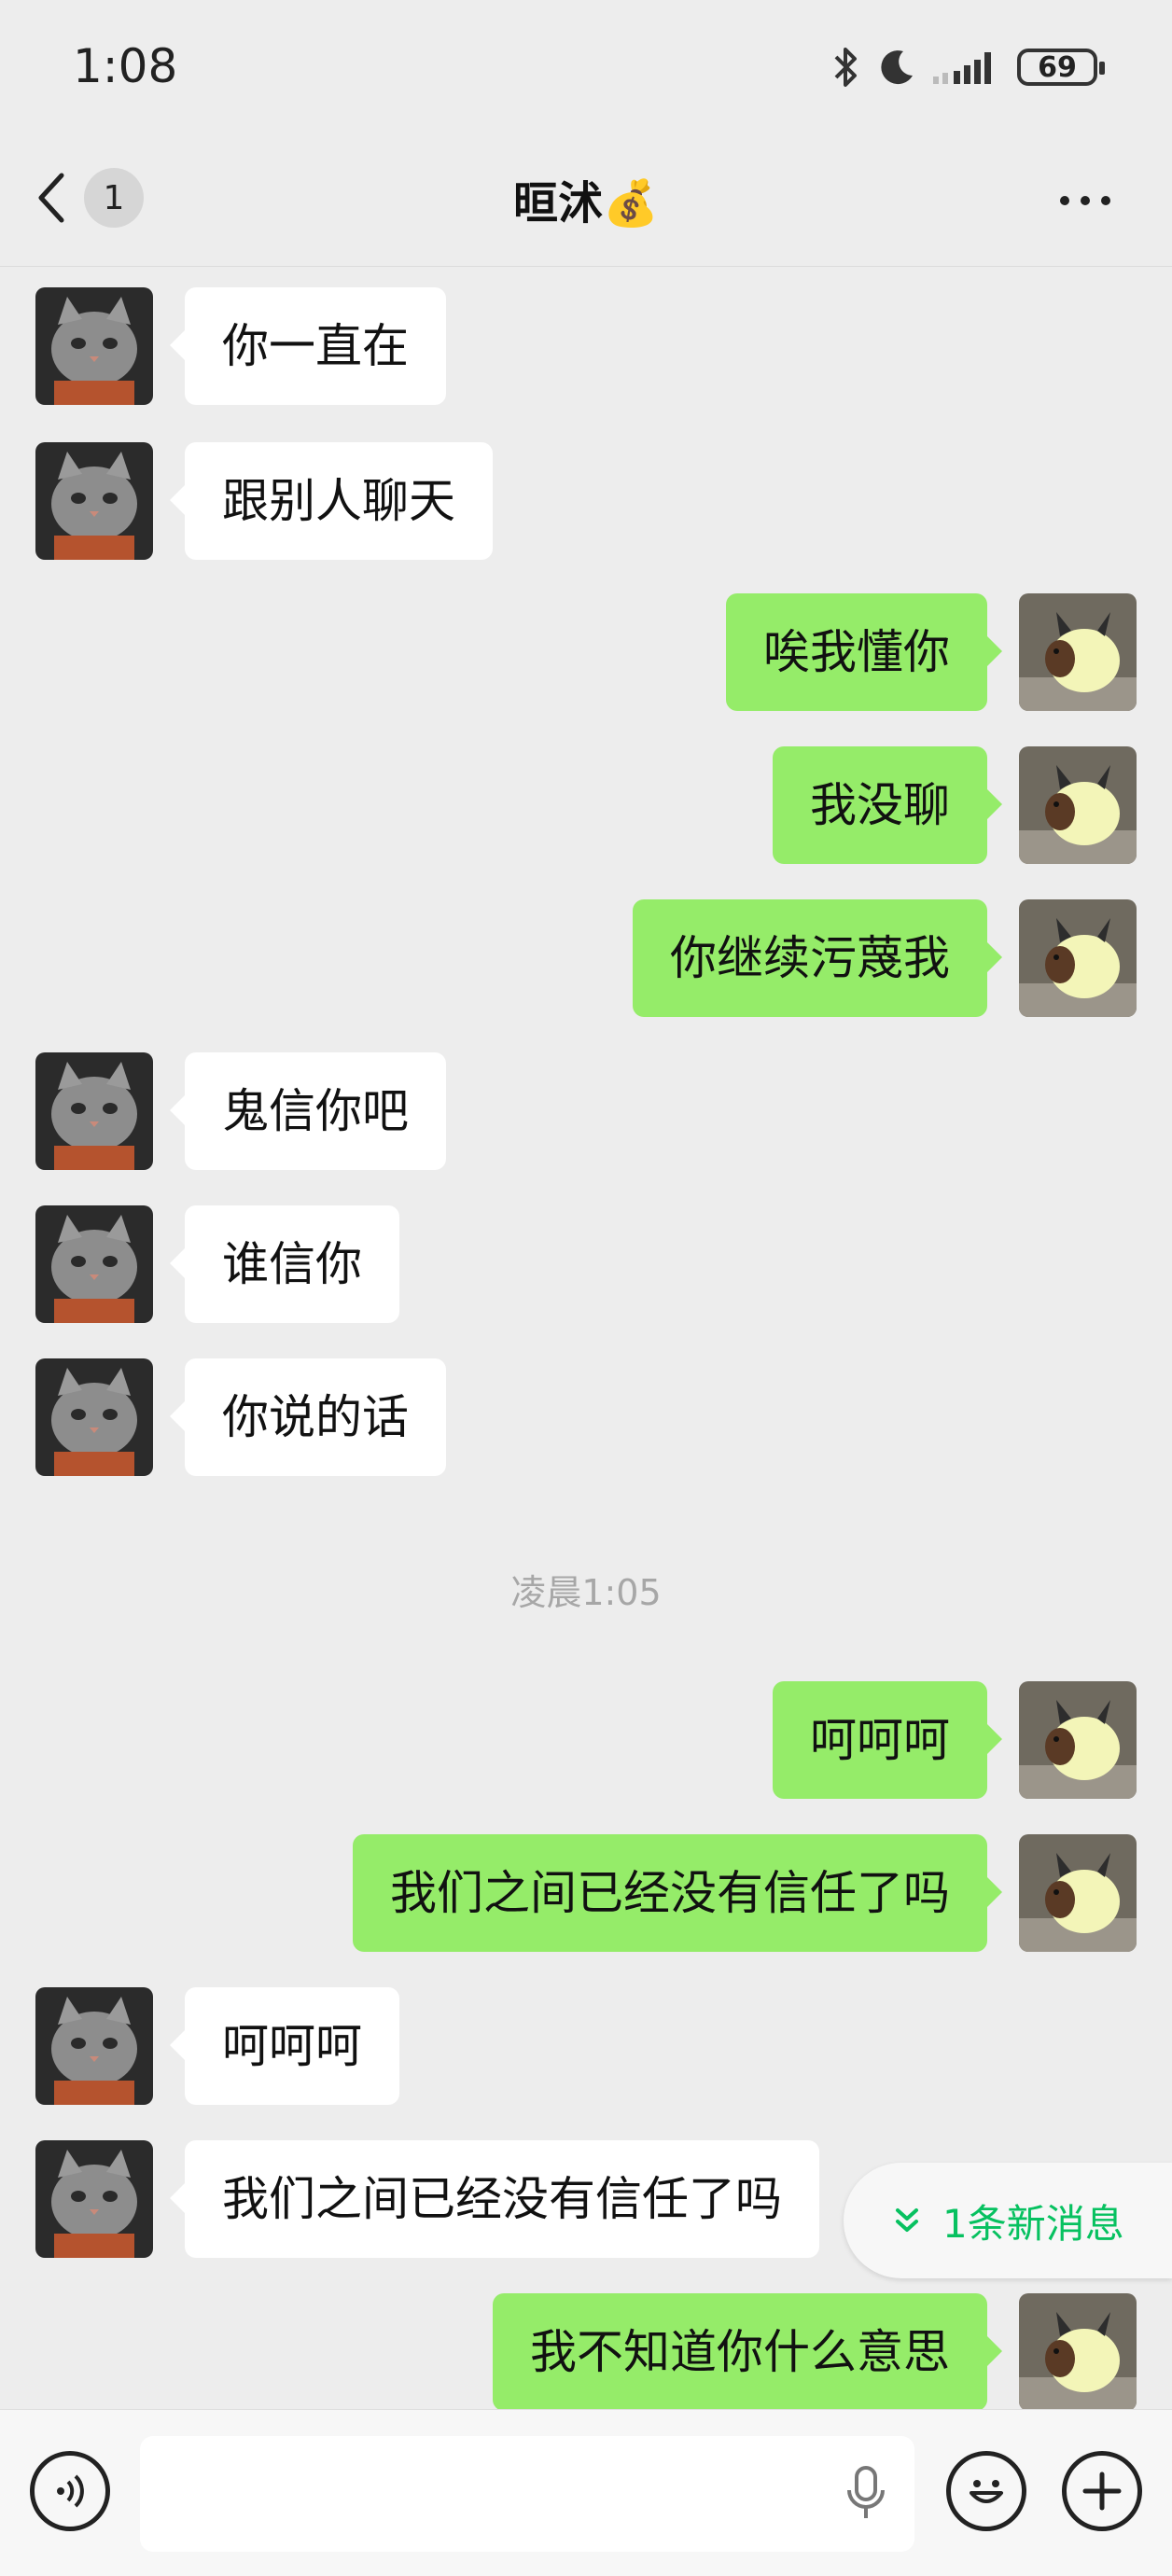  I want to click on voice-button, so click(70, 2491).